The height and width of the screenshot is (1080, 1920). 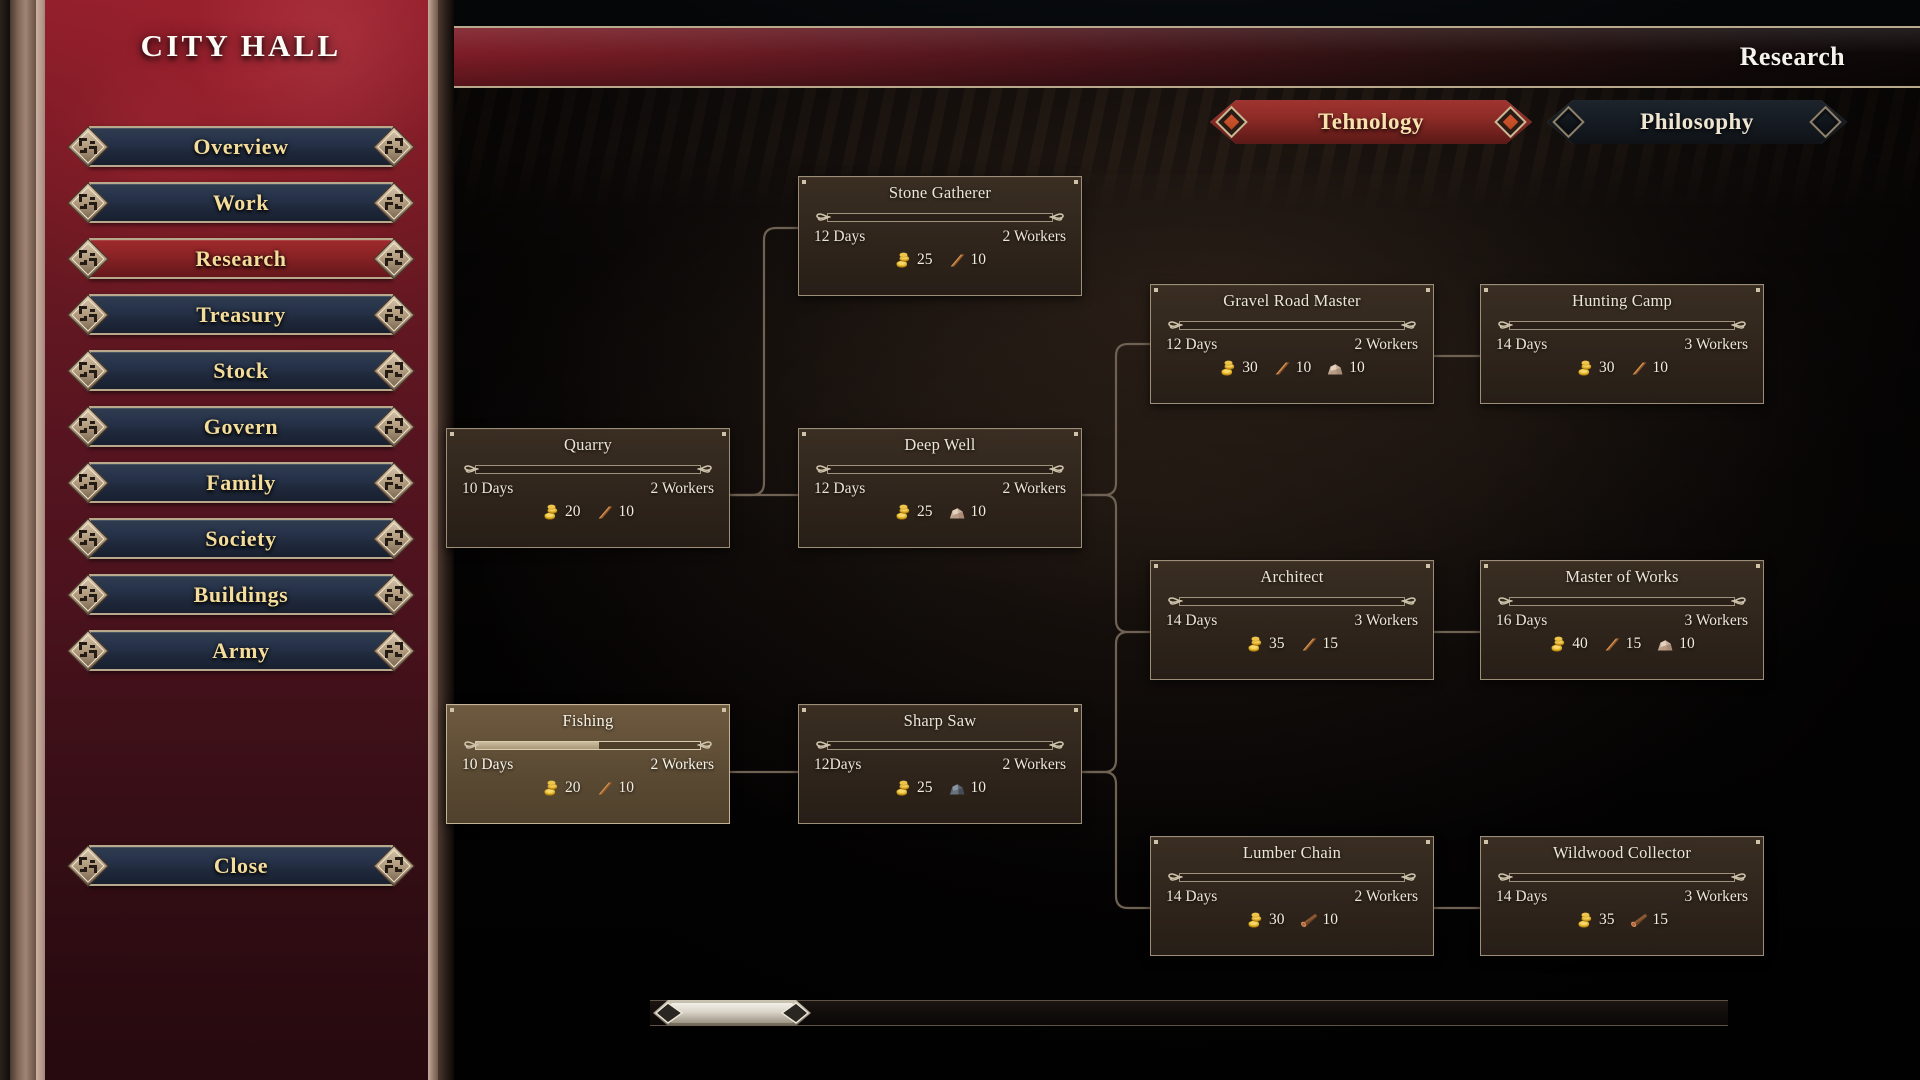 I want to click on sidebar-item-govern: Govern, so click(x=241, y=426).